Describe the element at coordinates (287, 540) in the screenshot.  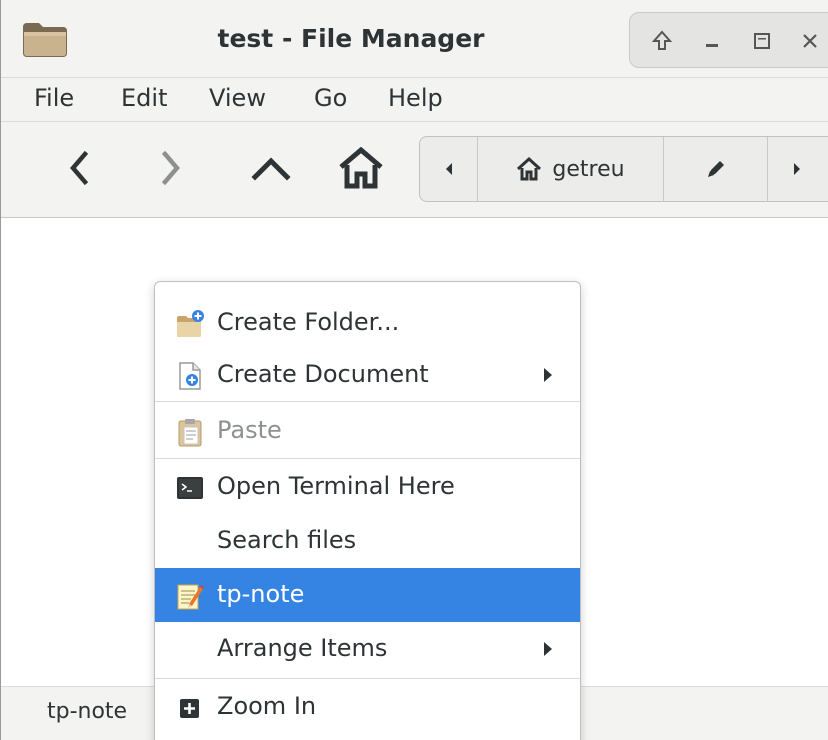
I see `menu-item-label: Search files` at that location.